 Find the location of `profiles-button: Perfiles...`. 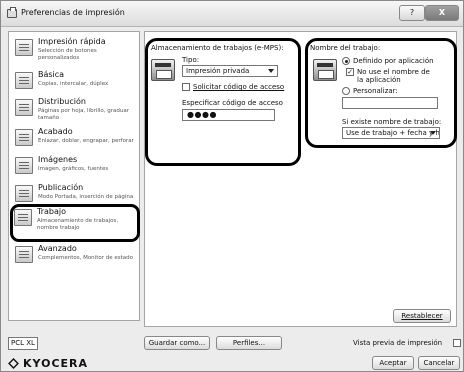

profiles-button: Perfiles... is located at coordinates (249, 343).